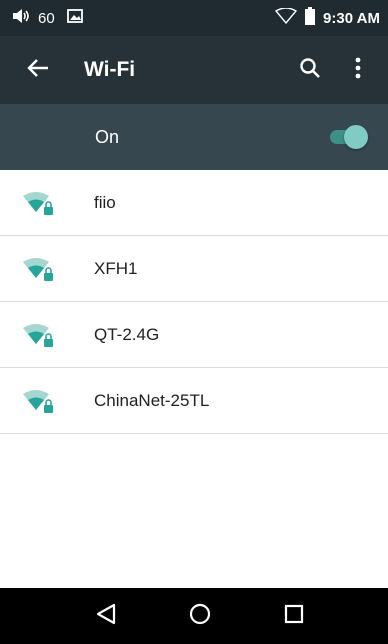 The height and width of the screenshot is (644, 388). What do you see at coordinates (286, 17) in the screenshot?
I see `wifi-signal-icon` at bounding box center [286, 17].